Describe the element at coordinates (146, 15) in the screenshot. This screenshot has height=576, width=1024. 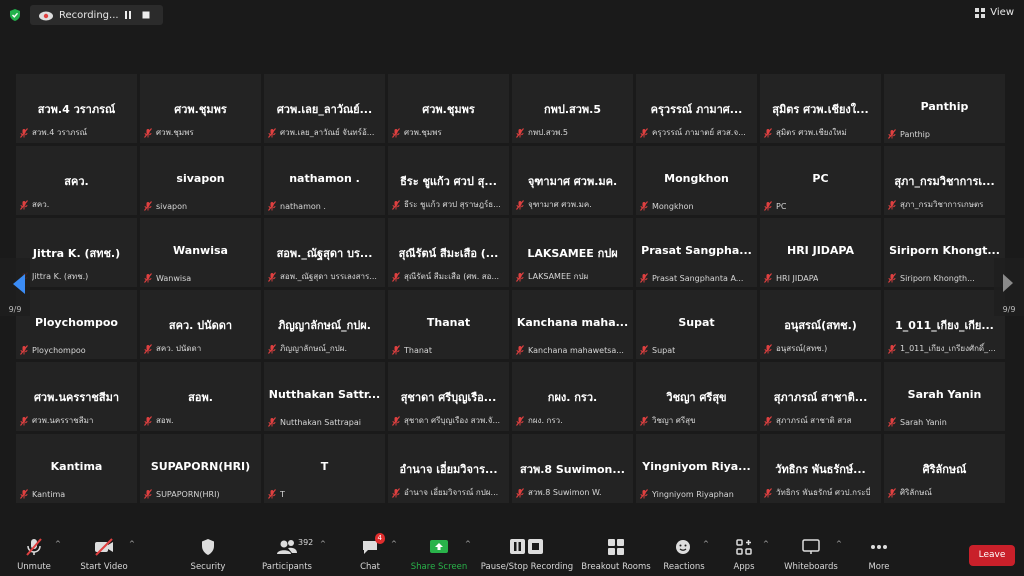
I see `stop-recording-button` at that location.